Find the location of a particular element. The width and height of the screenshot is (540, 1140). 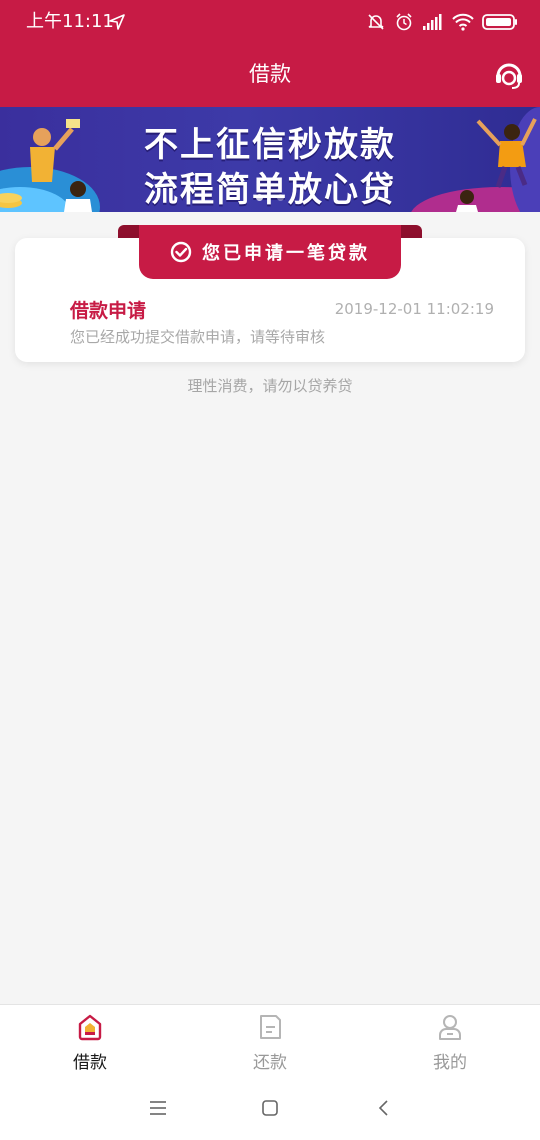

status-icons is located at coordinates (442, 22).